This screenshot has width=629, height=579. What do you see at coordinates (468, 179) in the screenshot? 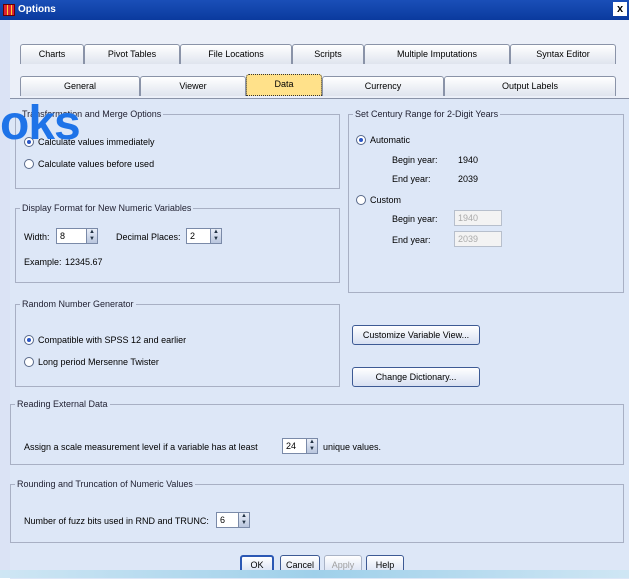
I see `auto-end-year-value: 2039` at bounding box center [468, 179].